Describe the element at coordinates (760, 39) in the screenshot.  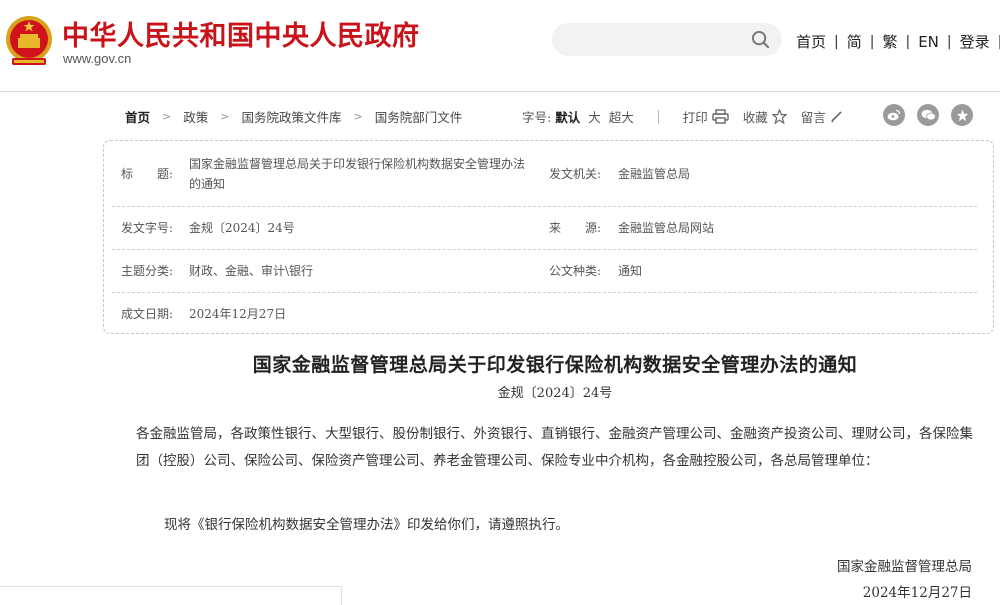
I see `search-icon` at that location.